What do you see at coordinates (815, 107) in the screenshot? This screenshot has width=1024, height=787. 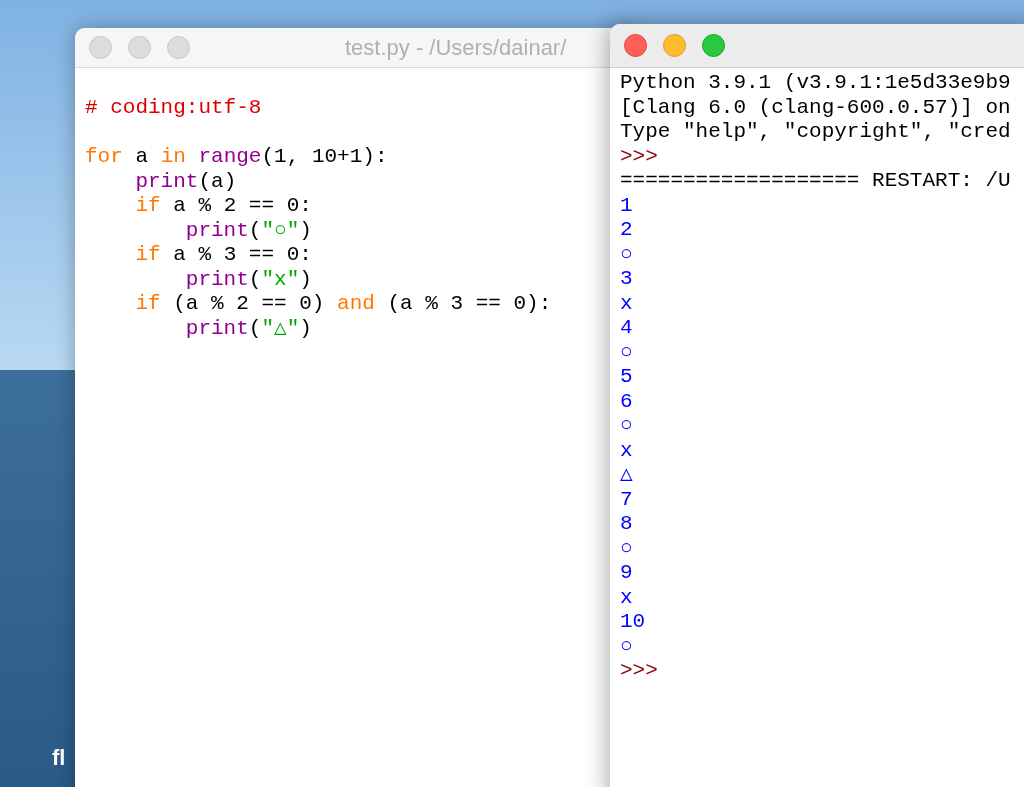 I see `shell-line: [Clang 6.0 (clang-600.0.57)] on` at bounding box center [815, 107].